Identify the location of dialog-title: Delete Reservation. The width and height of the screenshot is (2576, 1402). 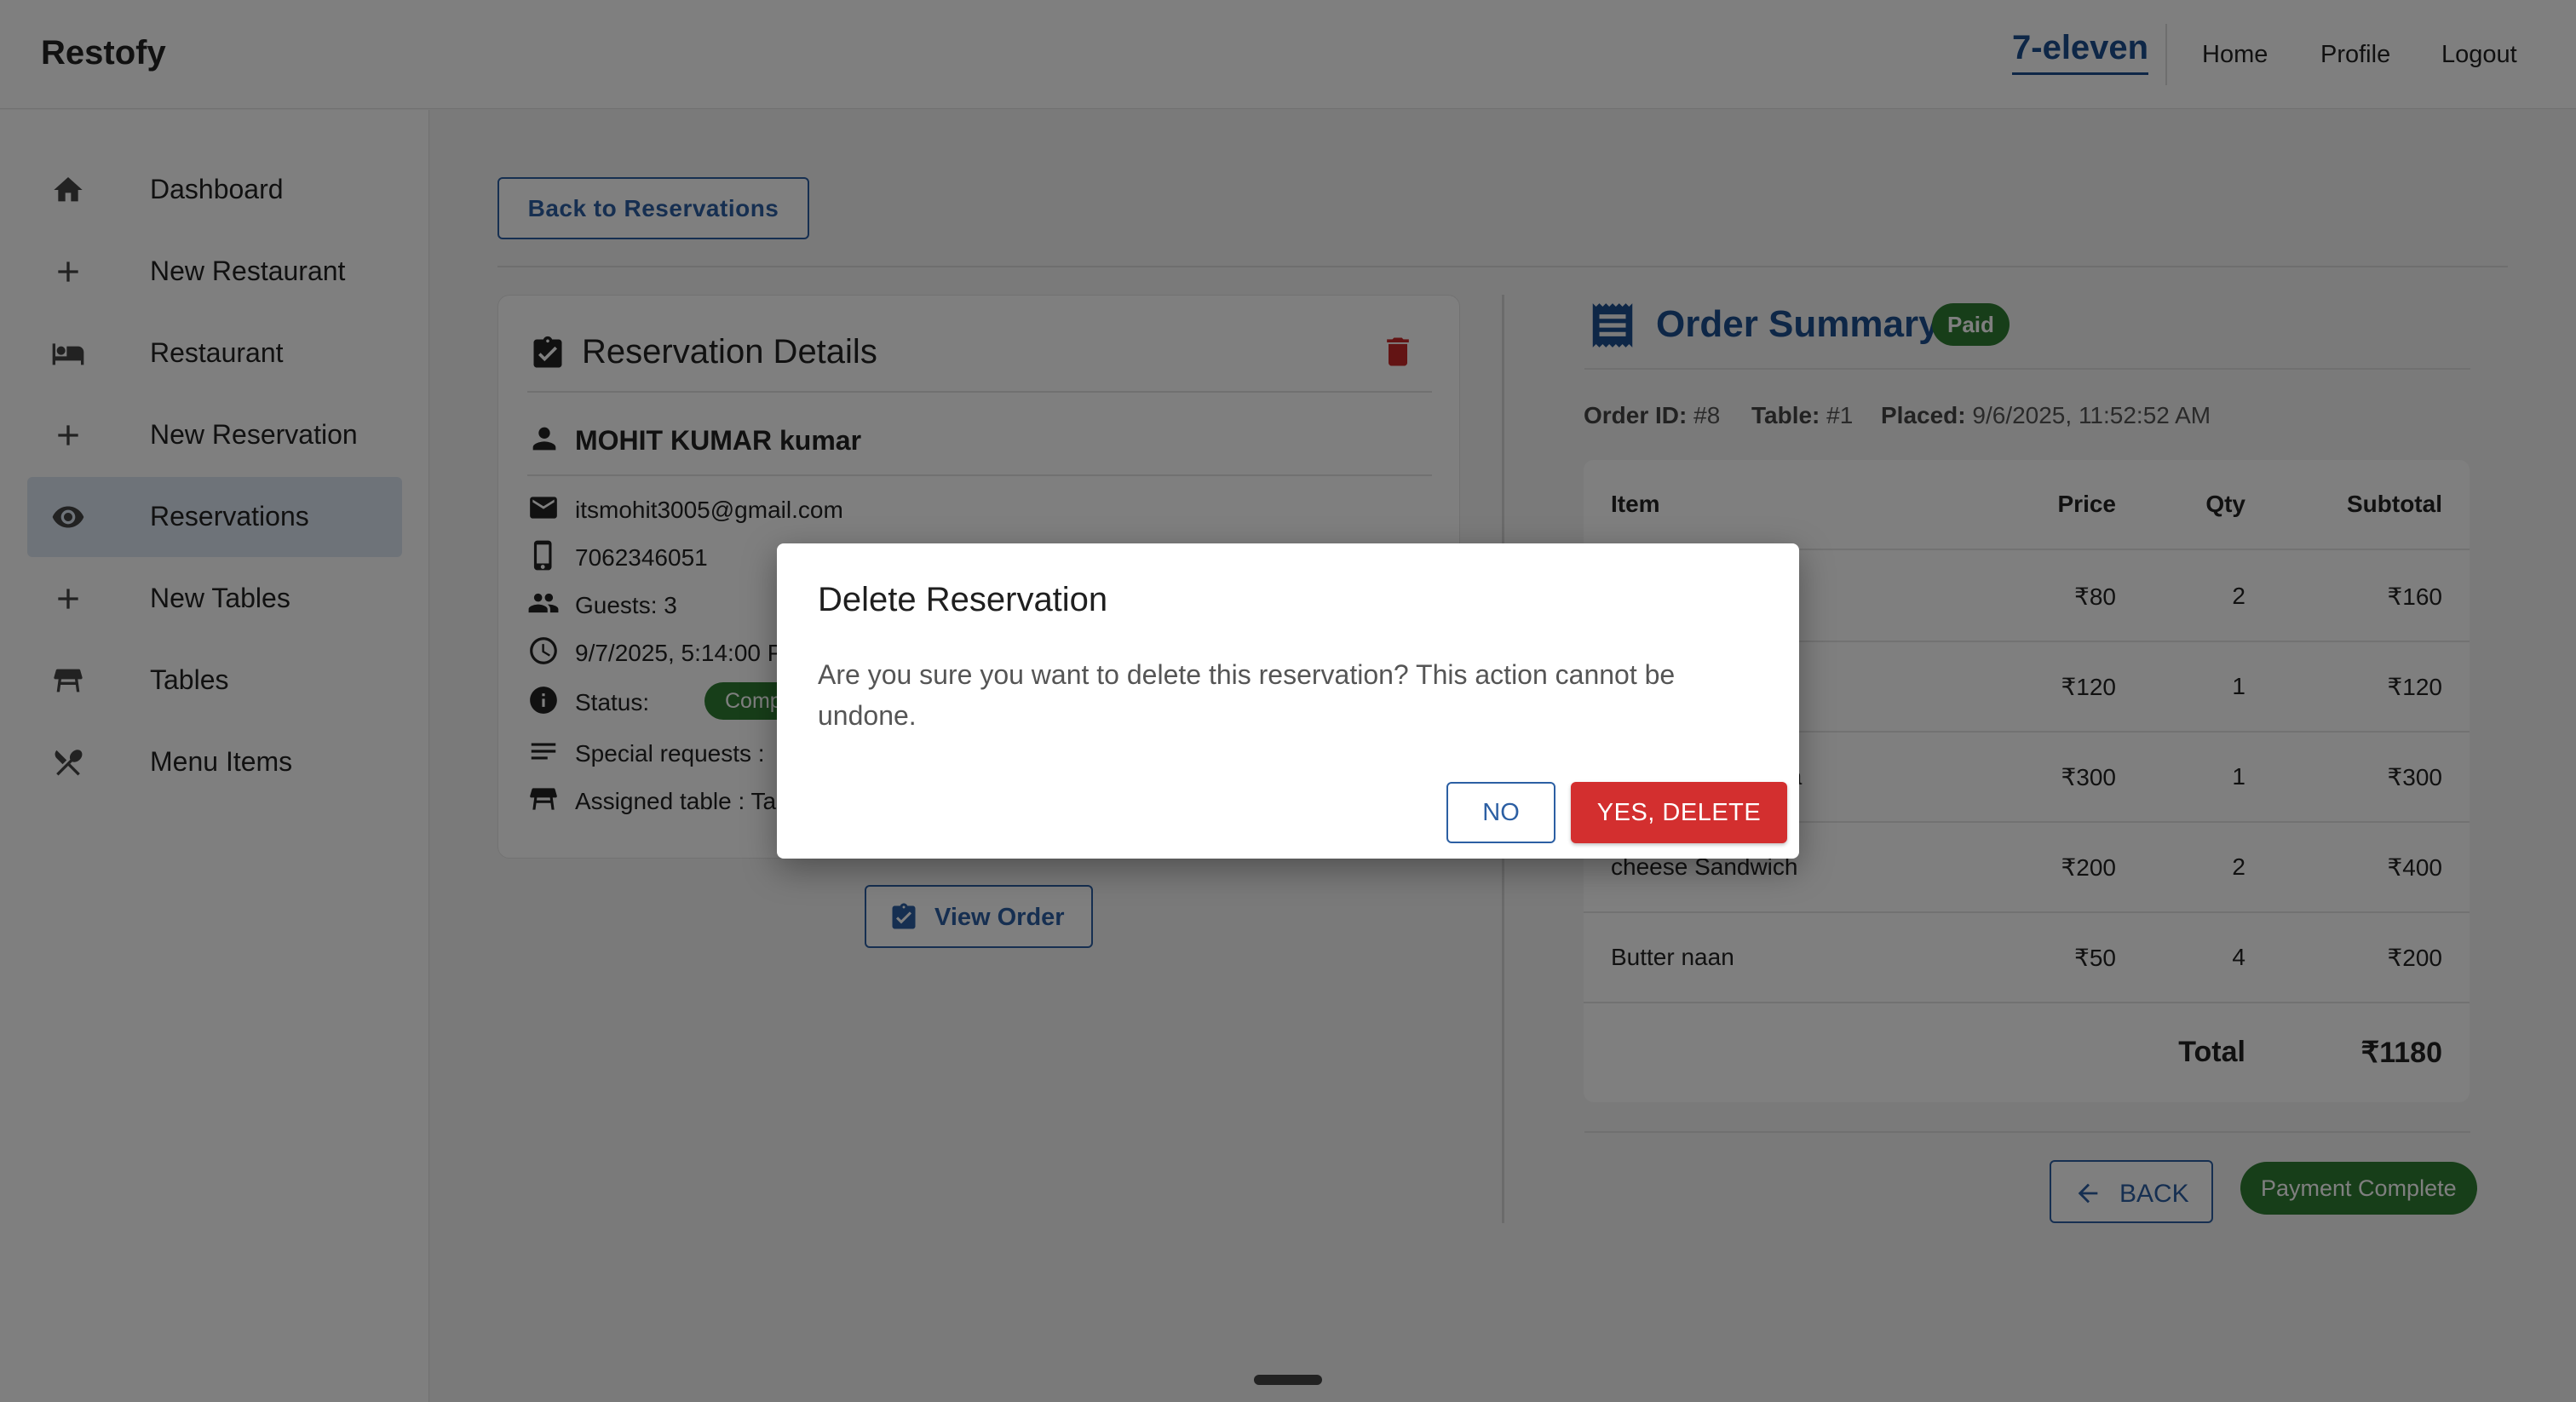
(963, 599).